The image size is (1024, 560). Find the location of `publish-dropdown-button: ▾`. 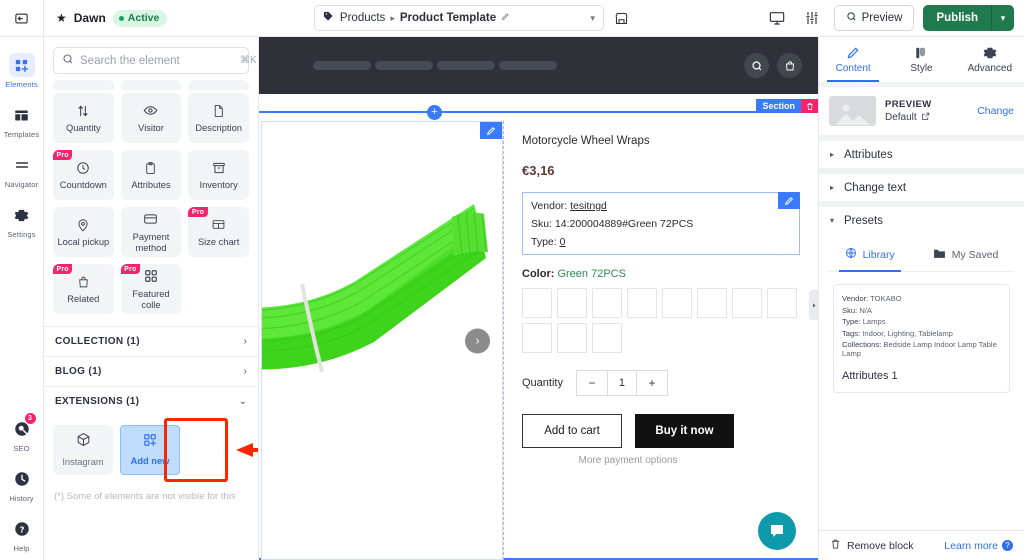

publish-dropdown-button: ▾ is located at coordinates (1003, 18).